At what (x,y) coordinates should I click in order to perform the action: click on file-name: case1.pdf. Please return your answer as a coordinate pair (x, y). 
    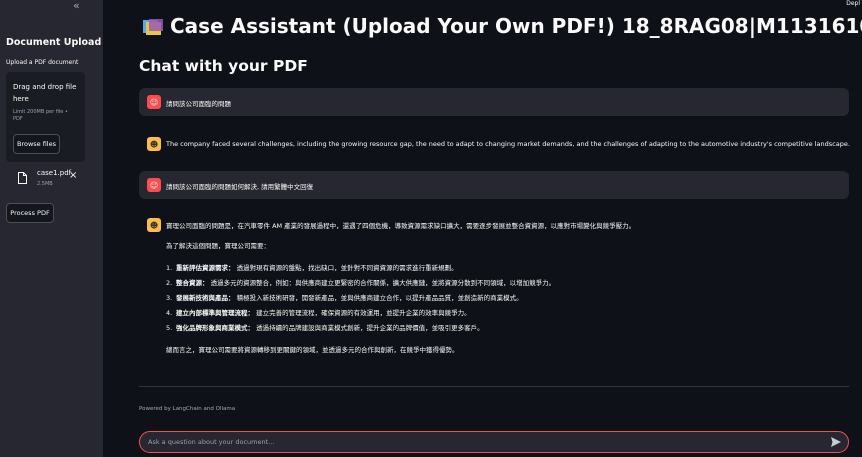
    Looking at the image, I should click on (54, 173).